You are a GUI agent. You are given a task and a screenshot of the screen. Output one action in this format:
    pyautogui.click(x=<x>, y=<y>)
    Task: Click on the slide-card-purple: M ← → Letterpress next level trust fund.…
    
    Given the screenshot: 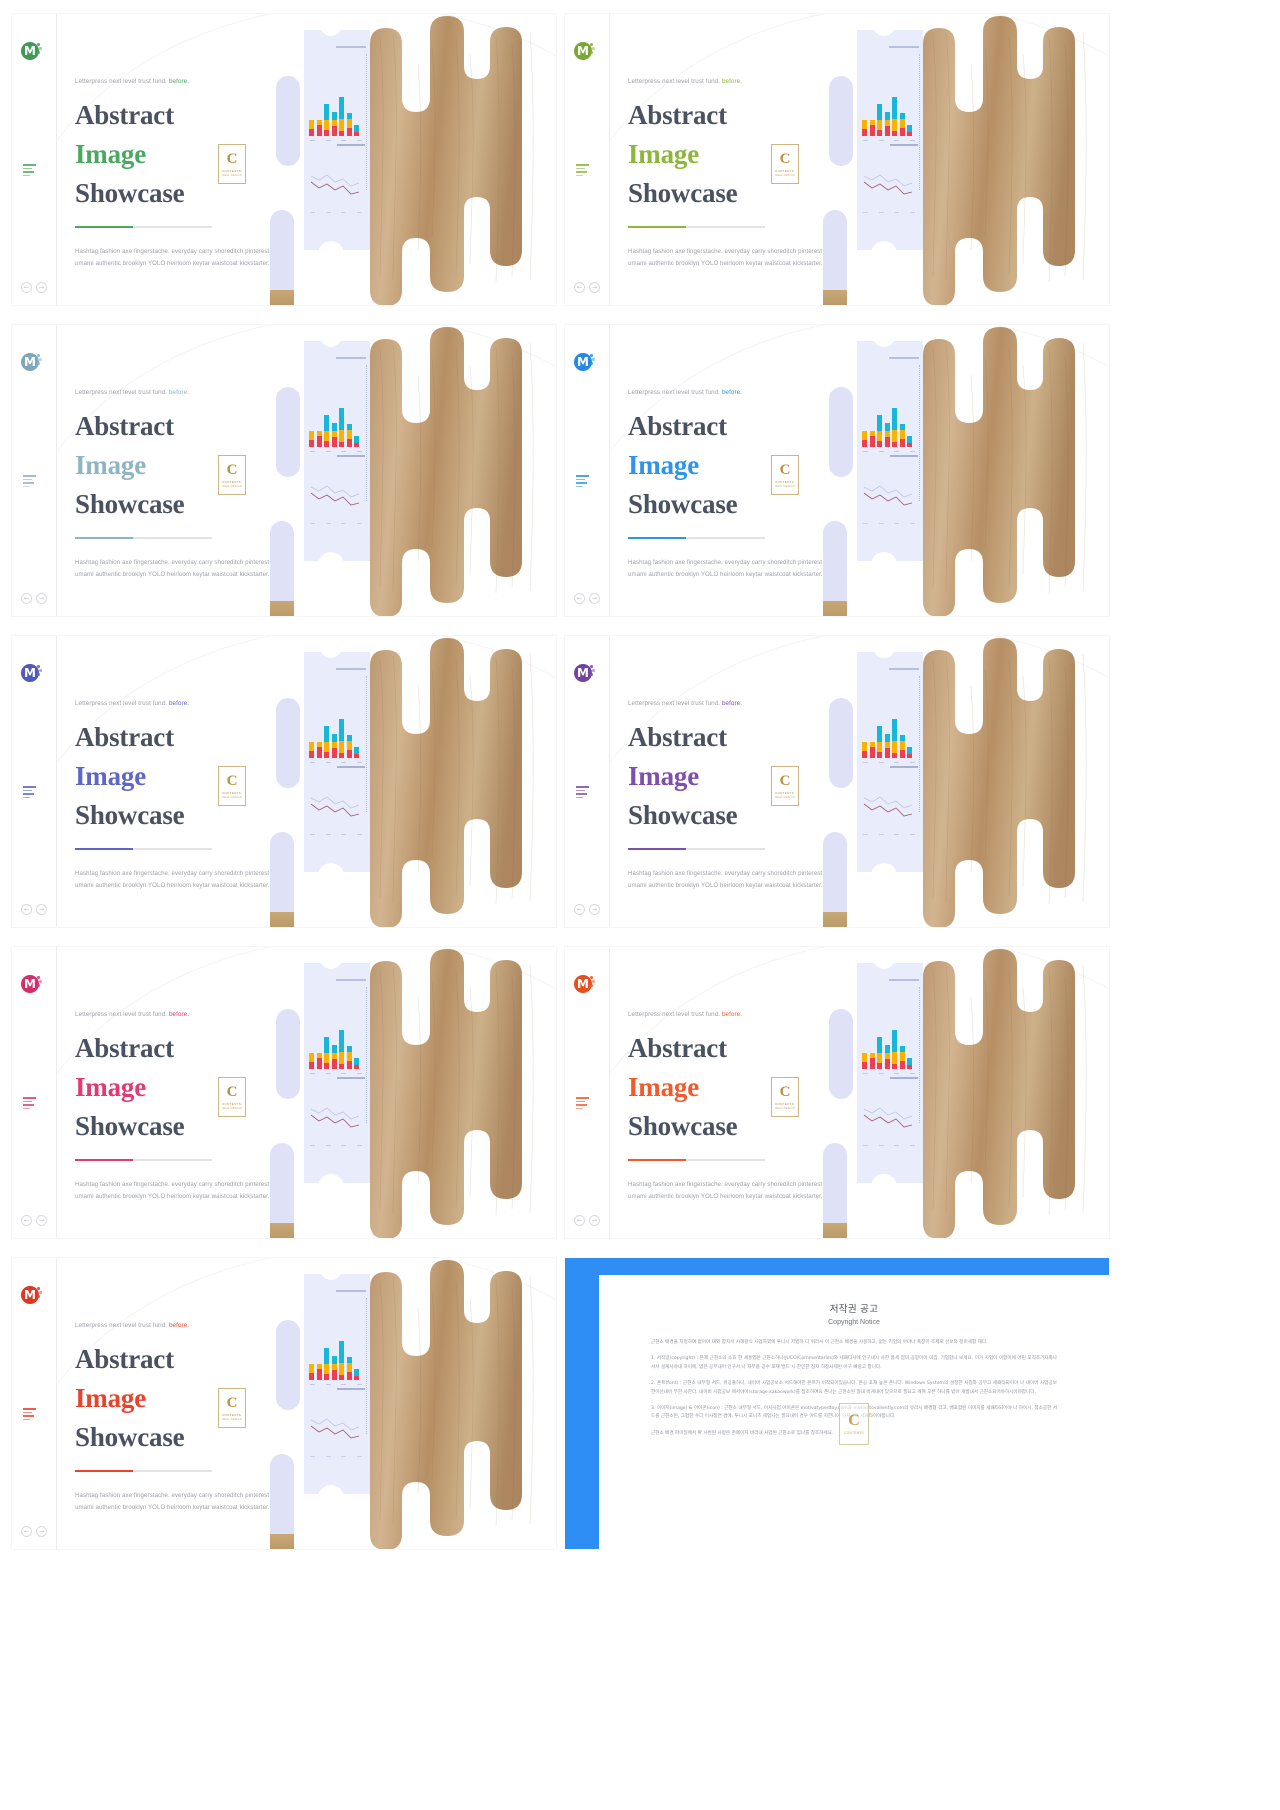 What is the action you would take?
    pyautogui.click(x=837, y=781)
    